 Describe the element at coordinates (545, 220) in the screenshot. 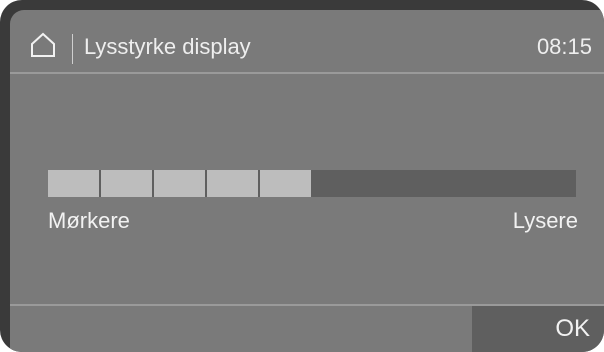

I see `lighter-label: Lysere` at that location.